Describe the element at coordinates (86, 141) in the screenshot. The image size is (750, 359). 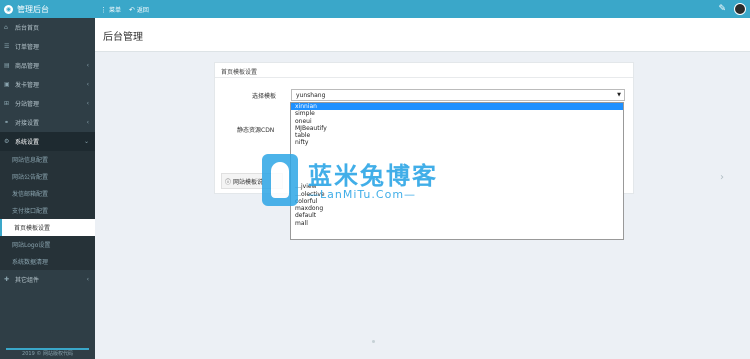
I see `chevron-down-icon: ⌄` at that location.